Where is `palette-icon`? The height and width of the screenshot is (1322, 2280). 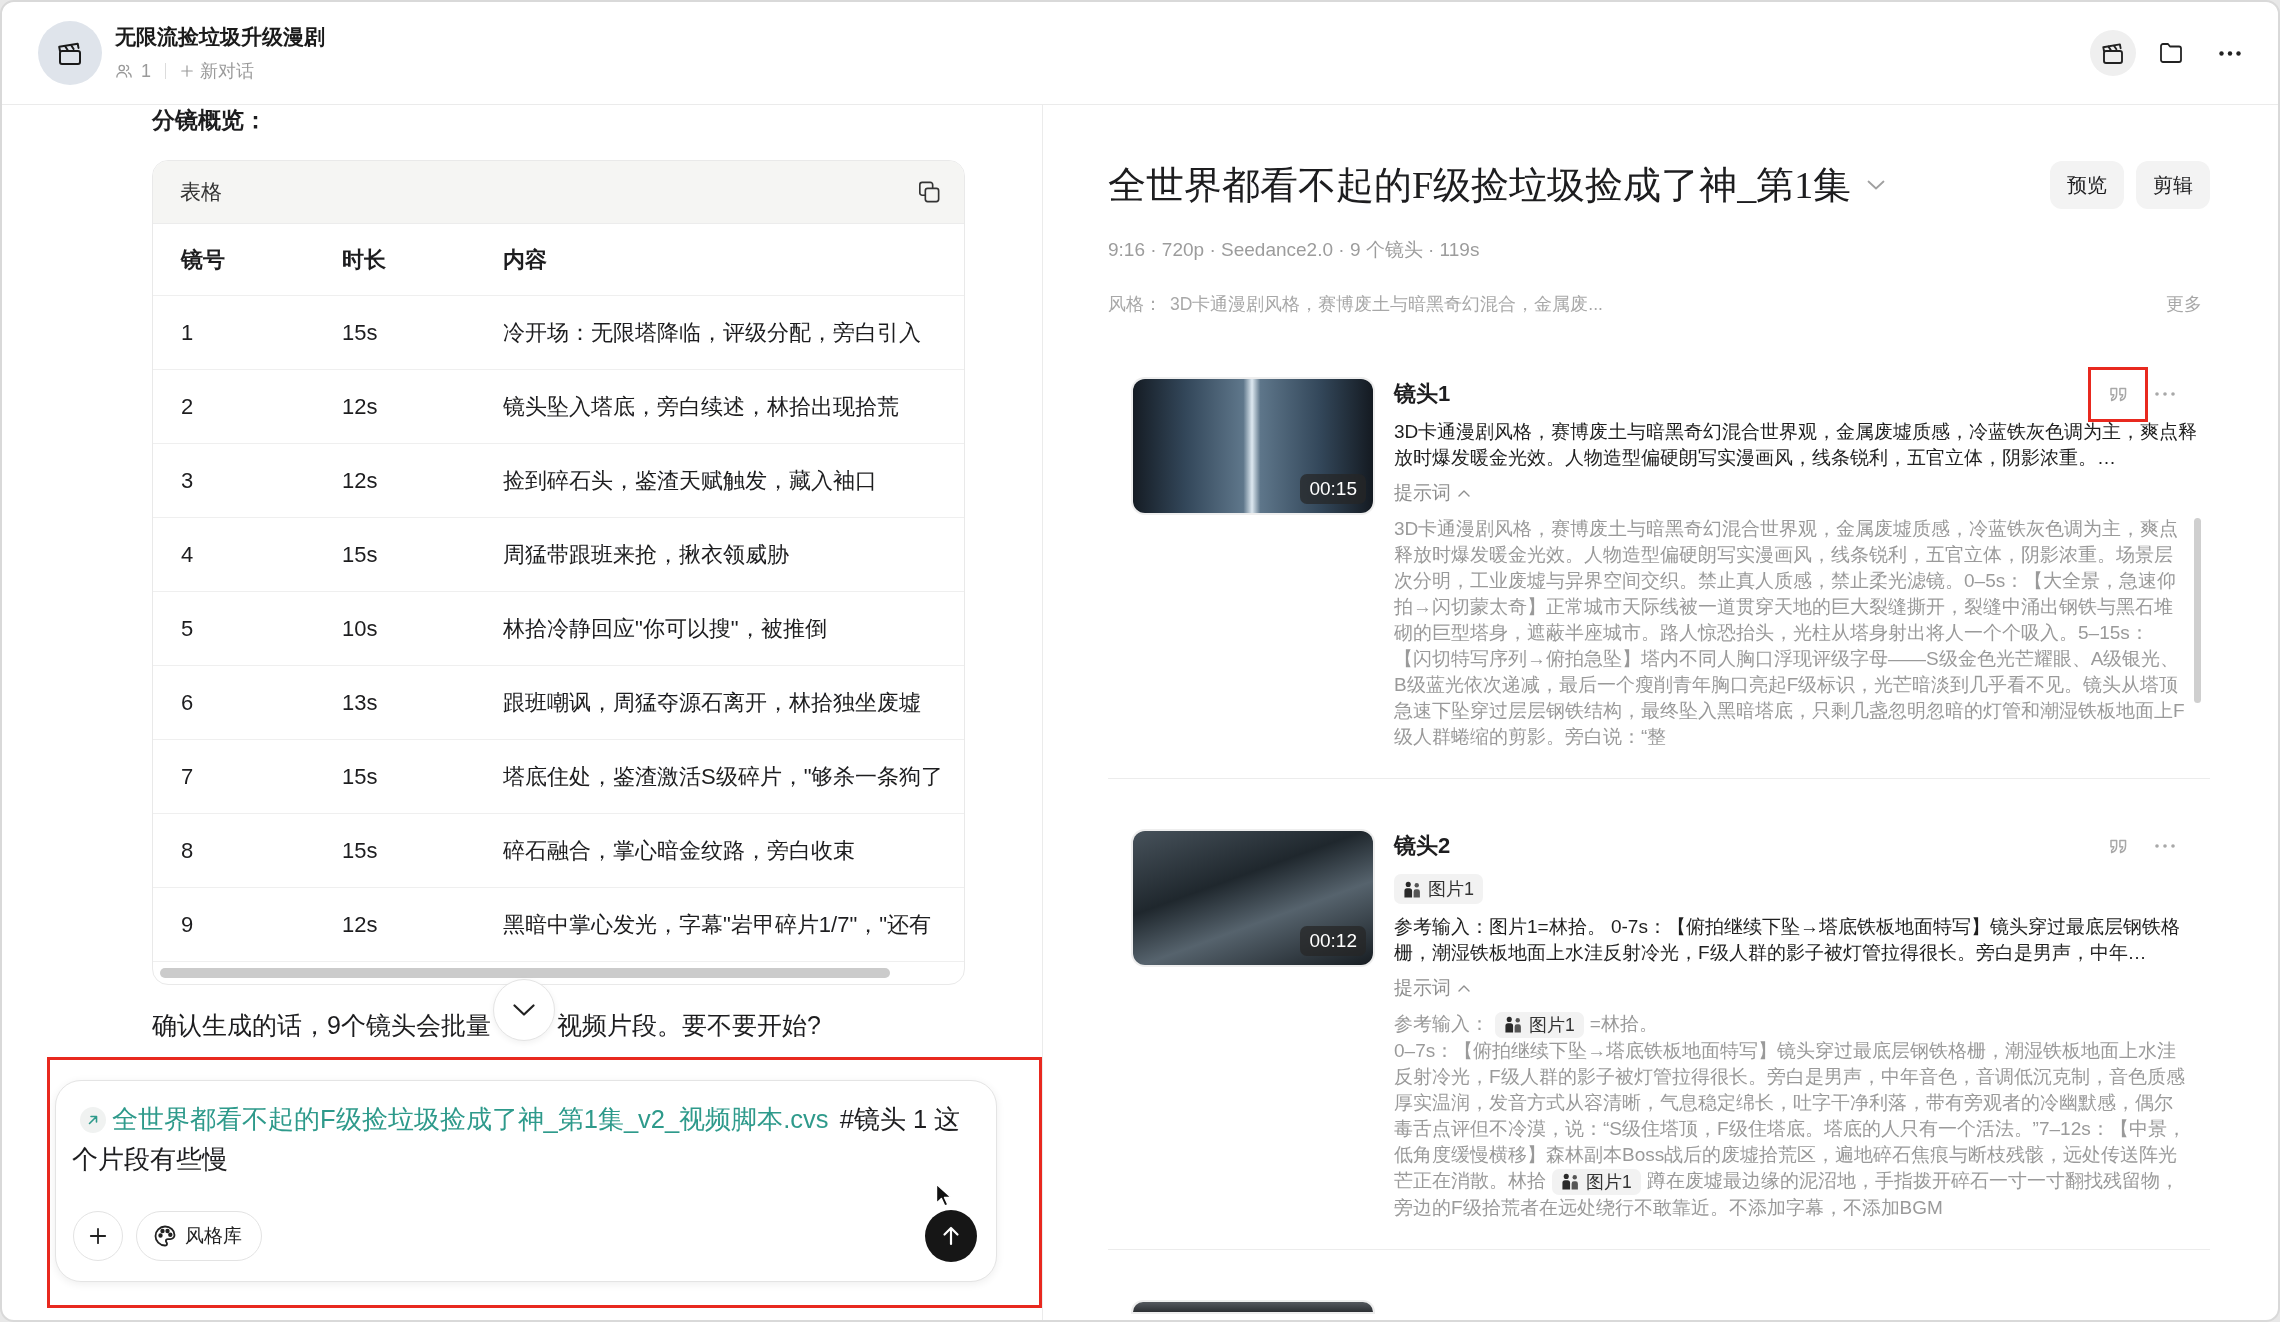 palette-icon is located at coordinates (165, 1236).